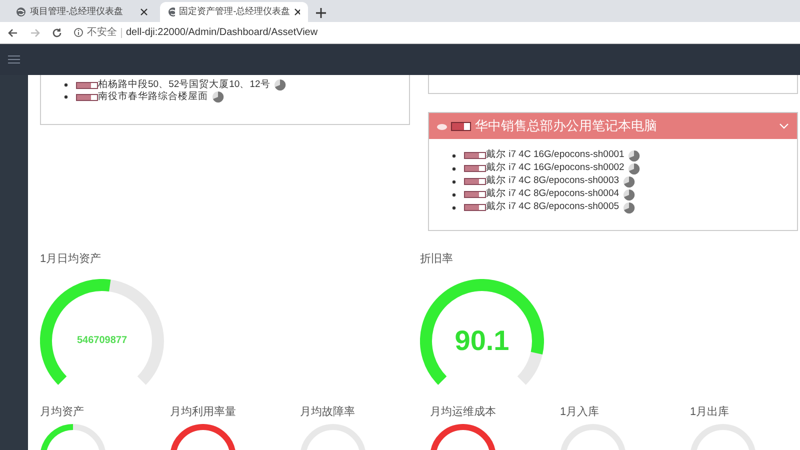  Describe the element at coordinates (203, 412) in the screenshot. I see `gauge-label: 月均利用率量` at that location.